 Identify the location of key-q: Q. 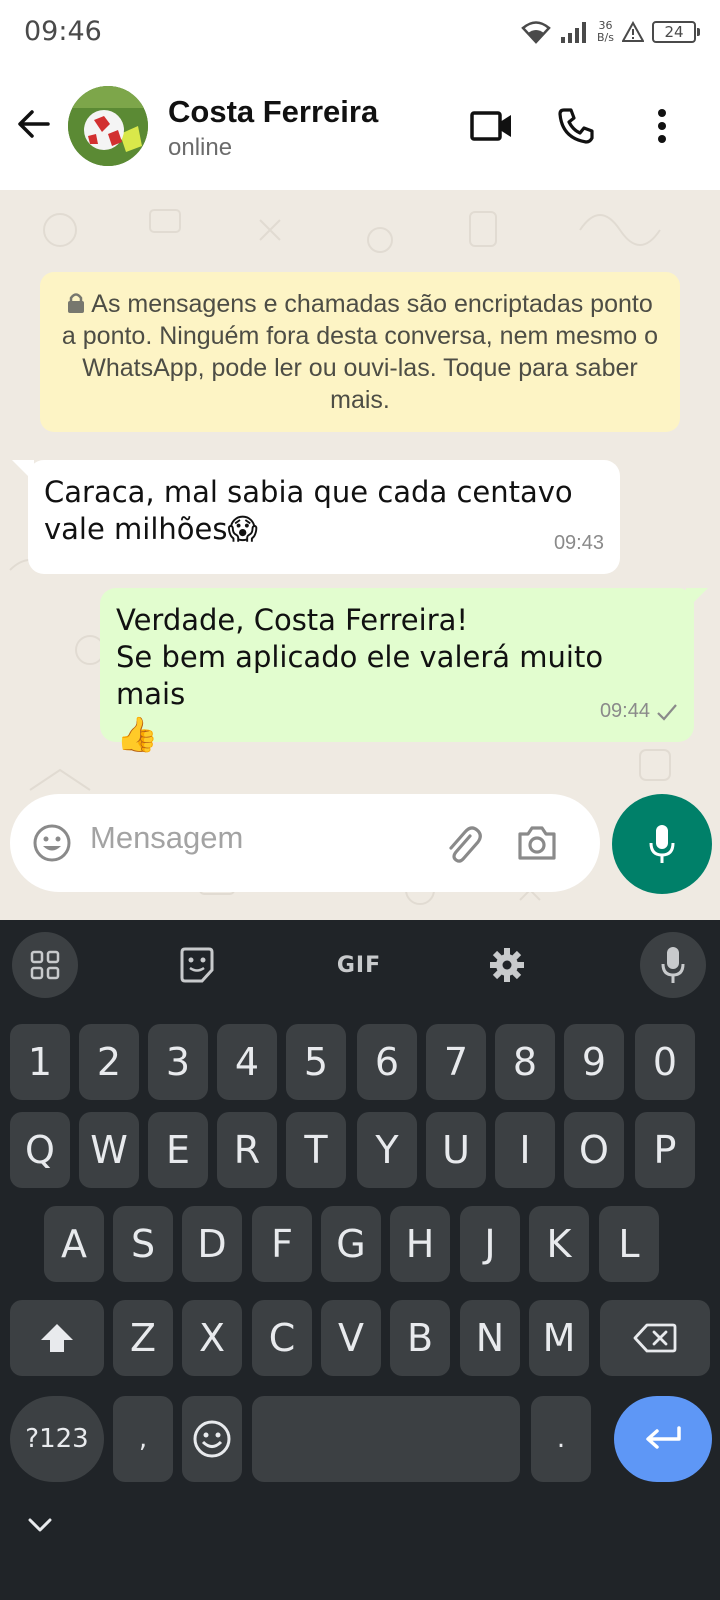
(40, 1150).